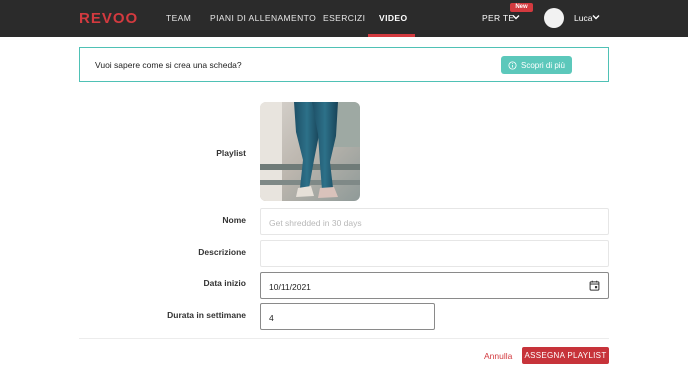 The width and height of the screenshot is (688, 374). I want to click on descrizione-label: Descrizione, so click(222, 252).